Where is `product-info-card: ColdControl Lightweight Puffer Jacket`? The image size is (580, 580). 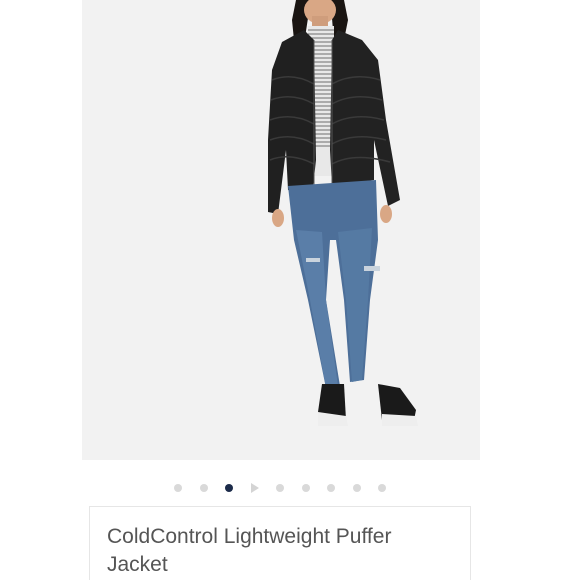
product-info-card: ColdControl Lightweight Puffer Jacket is located at coordinates (280, 543).